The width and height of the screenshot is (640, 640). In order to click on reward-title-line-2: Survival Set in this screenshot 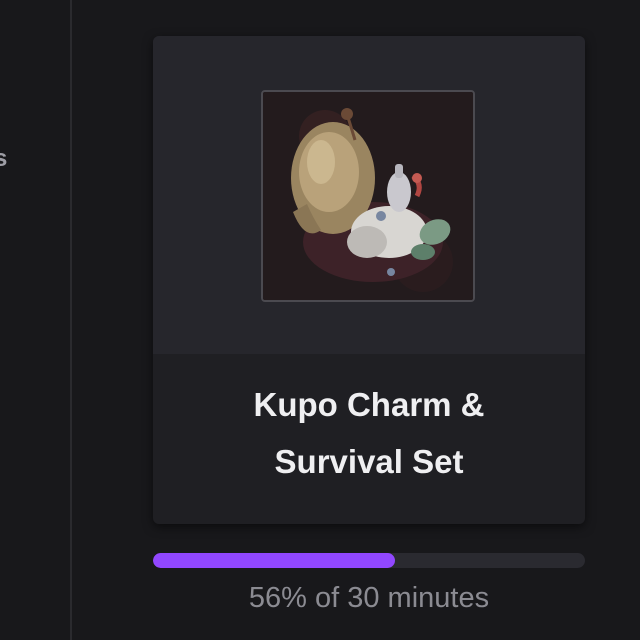, I will do `click(369, 461)`.